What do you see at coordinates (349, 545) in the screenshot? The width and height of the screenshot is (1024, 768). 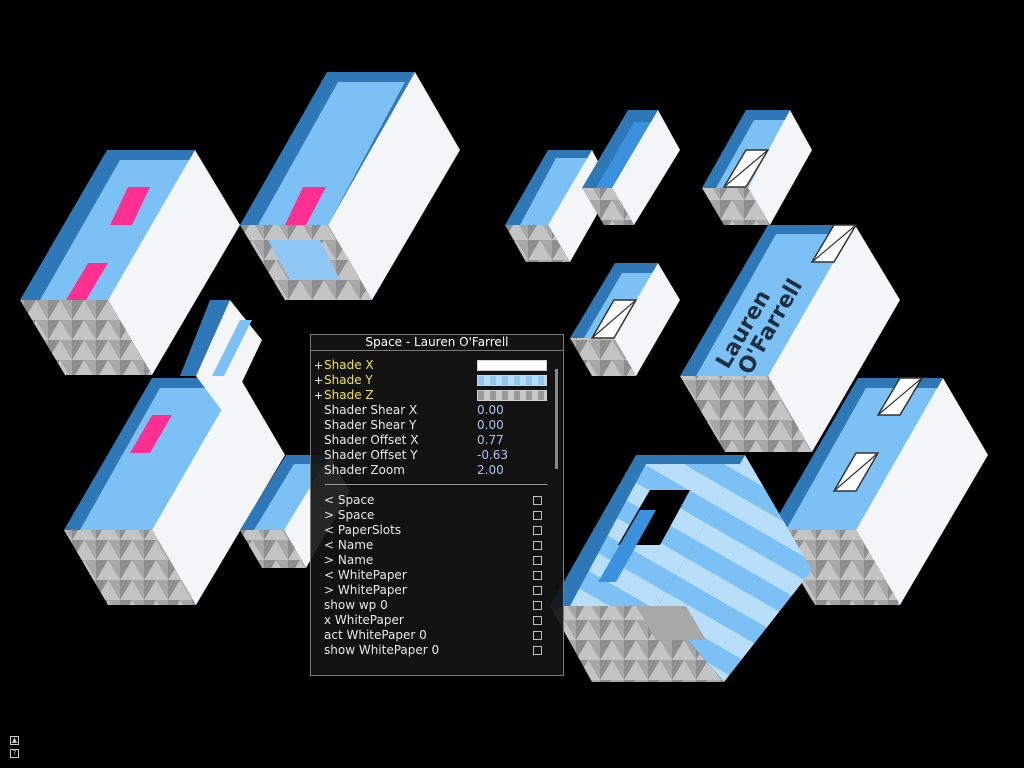 I see `list-item-label: < Name` at bounding box center [349, 545].